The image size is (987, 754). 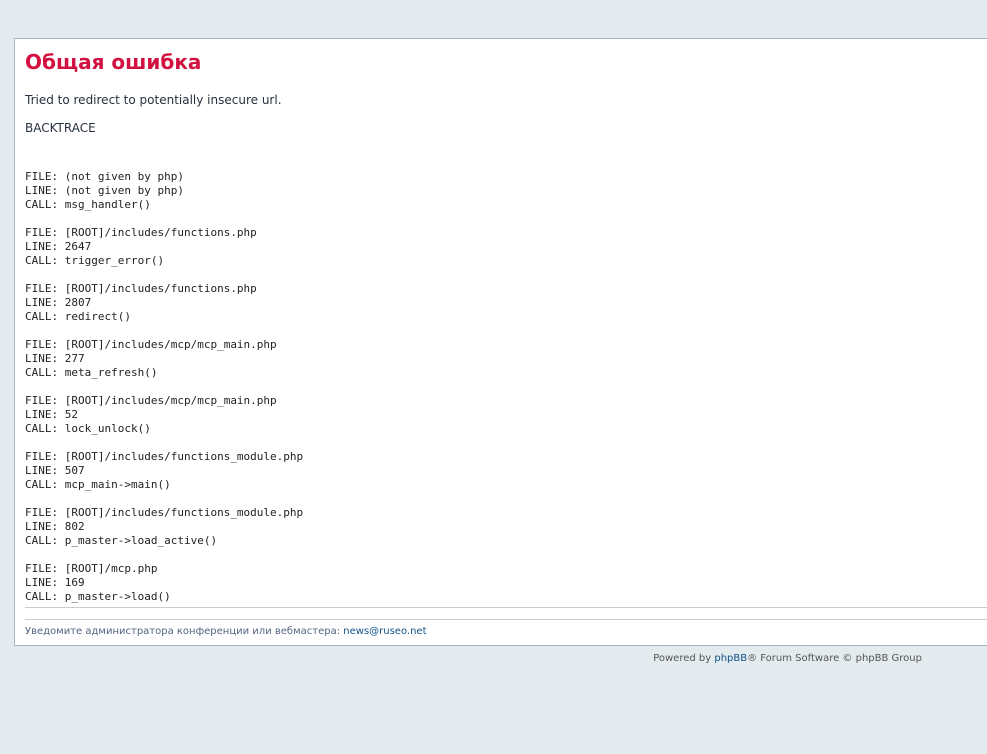 What do you see at coordinates (107, 204) in the screenshot?
I see `frame-call-value: msg_handler()` at bounding box center [107, 204].